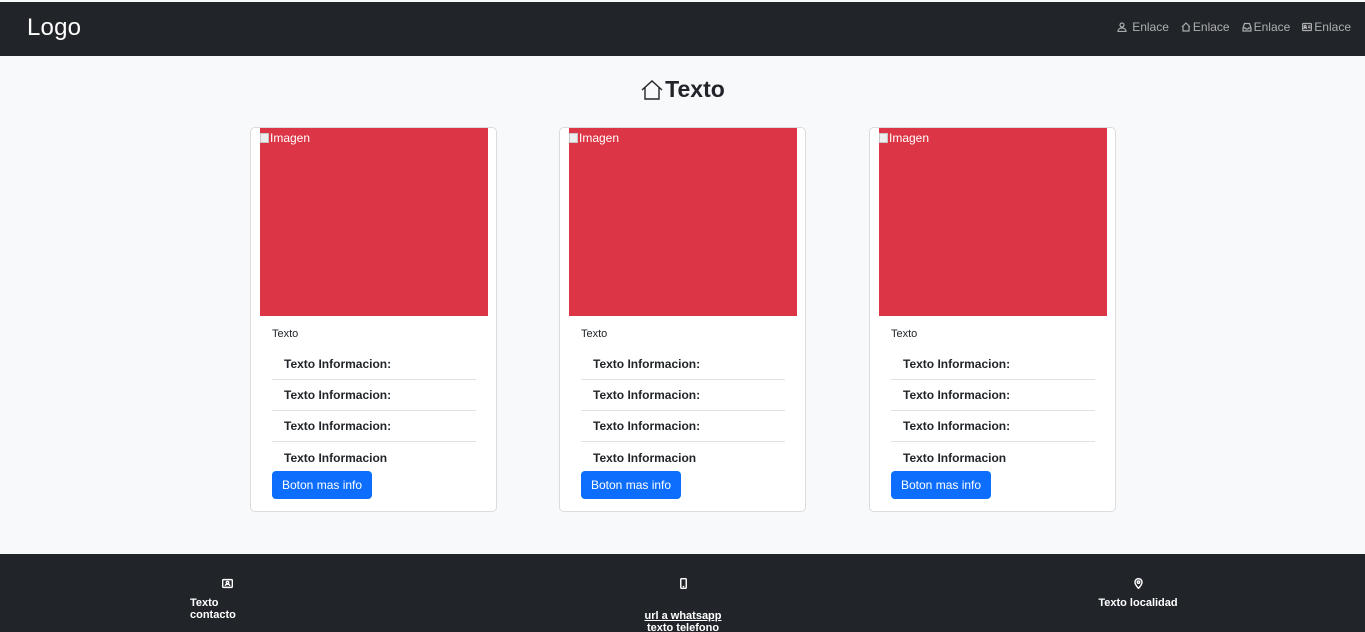  I want to click on footer-location-label: Texto localidad, so click(1138, 603).